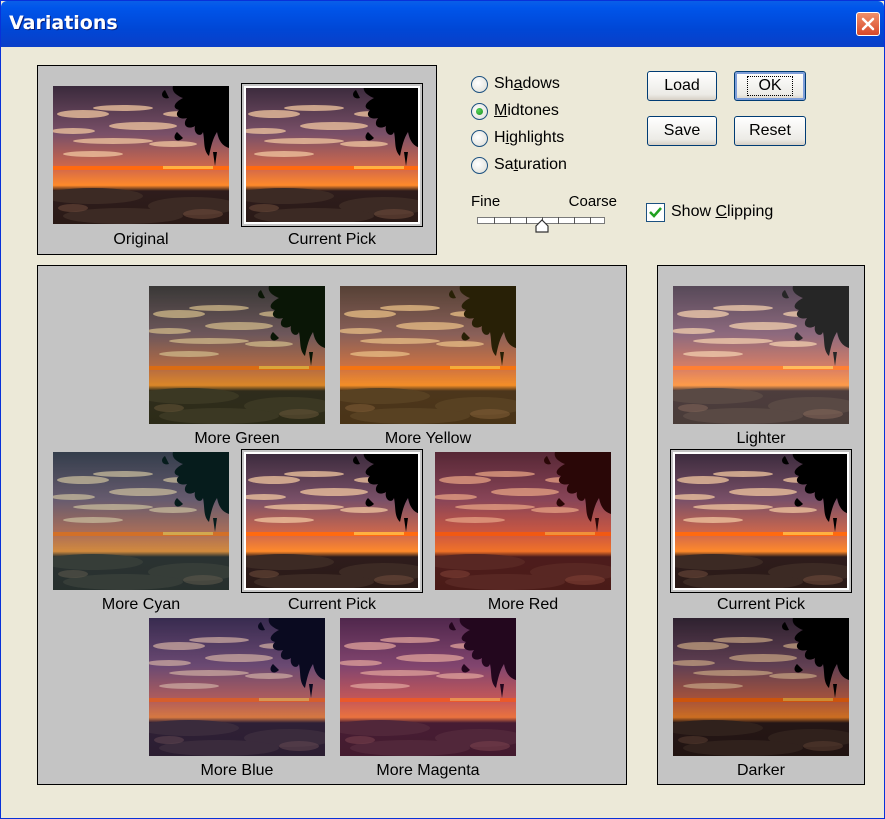 The image size is (885, 819). What do you see at coordinates (428, 355) in the screenshot?
I see `more-yellow-thumbnail` at bounding box center [428, 355].